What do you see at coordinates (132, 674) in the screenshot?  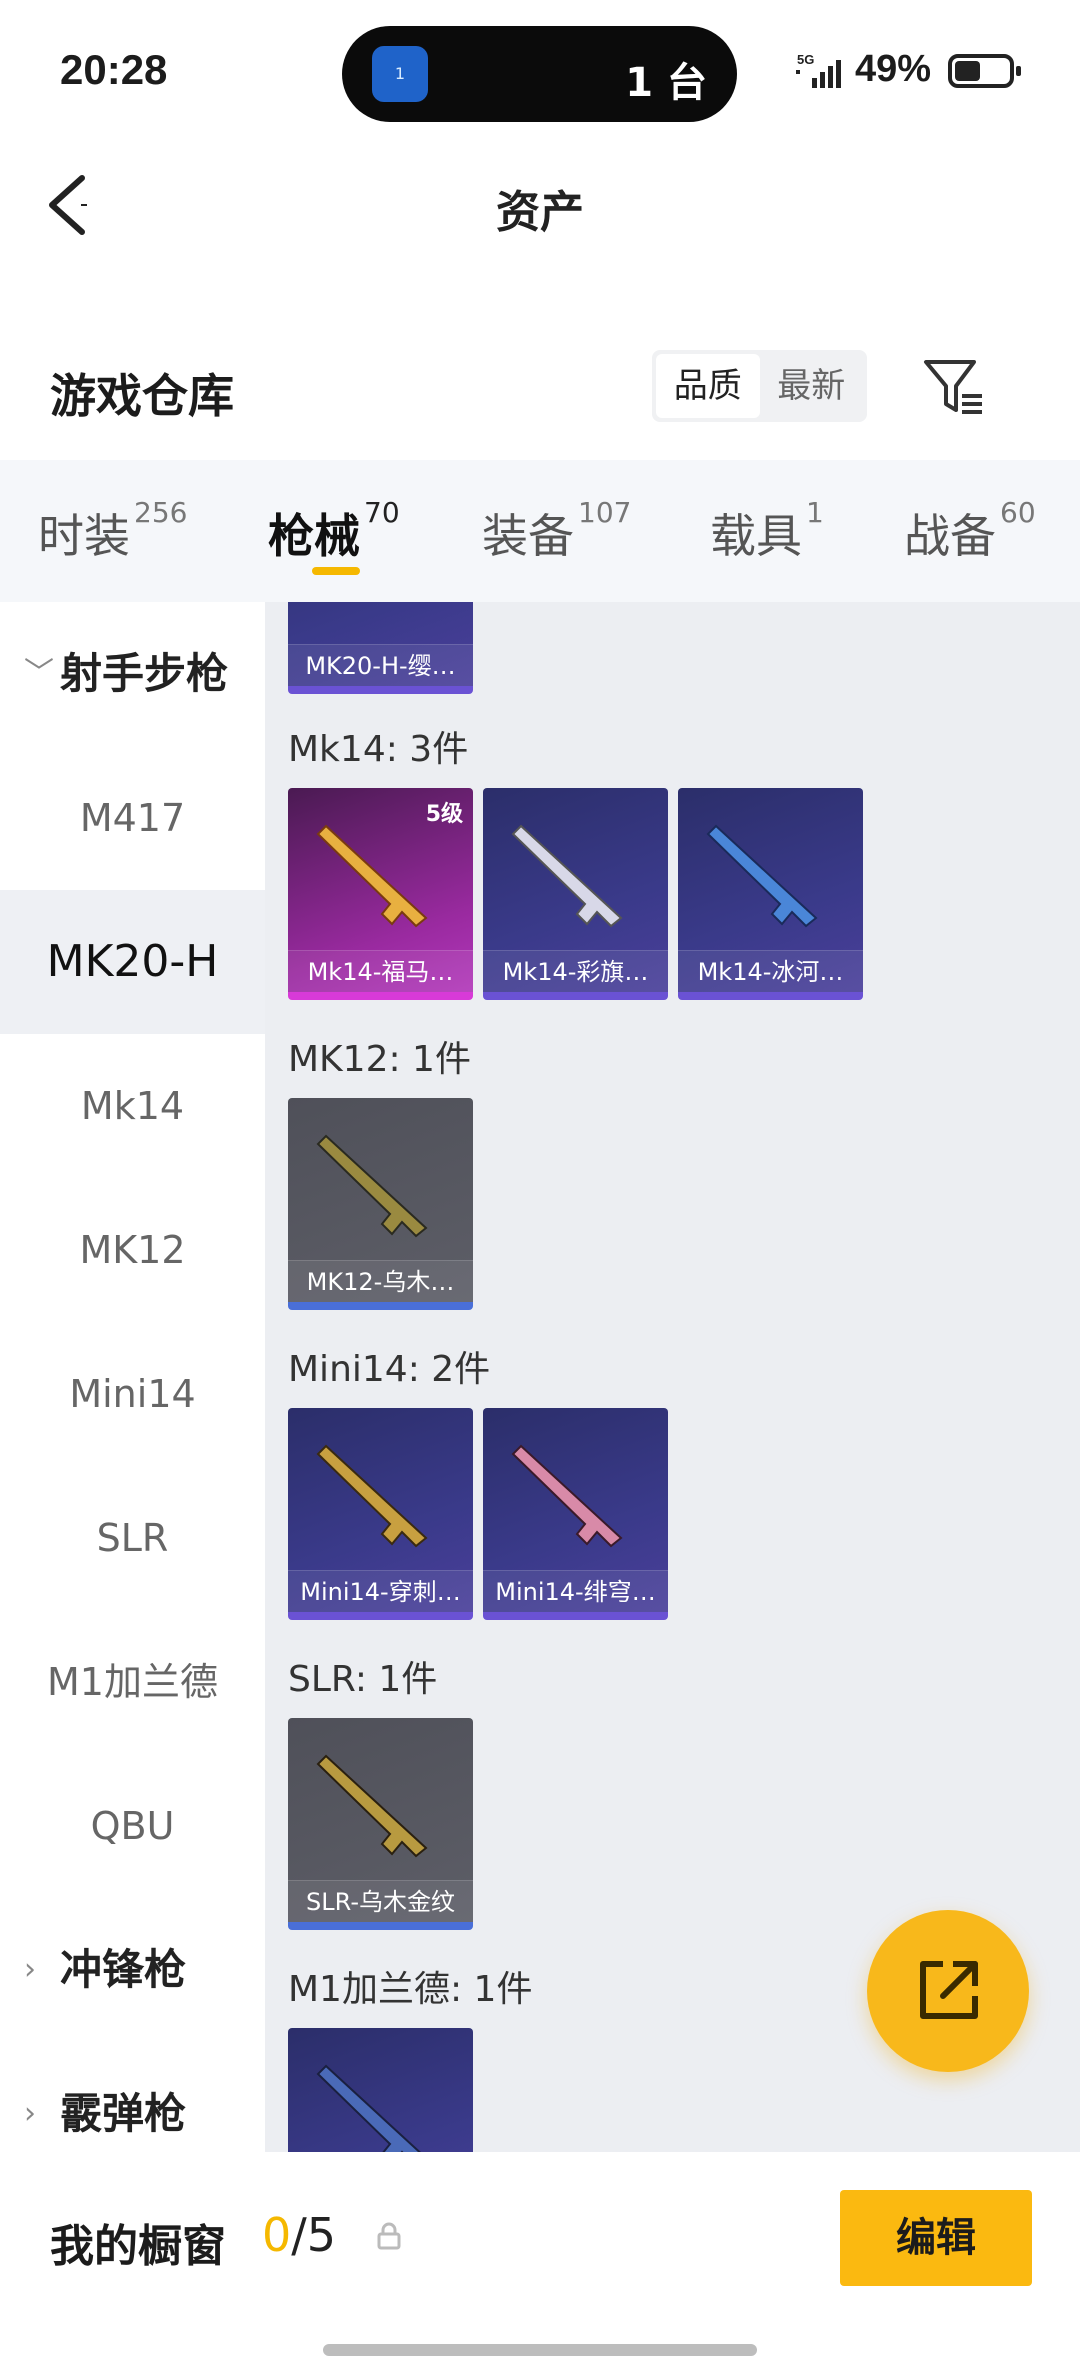 I see `sidebar-group-marksman: ﹀ 射手步枪` at bounding box center [132, 674].